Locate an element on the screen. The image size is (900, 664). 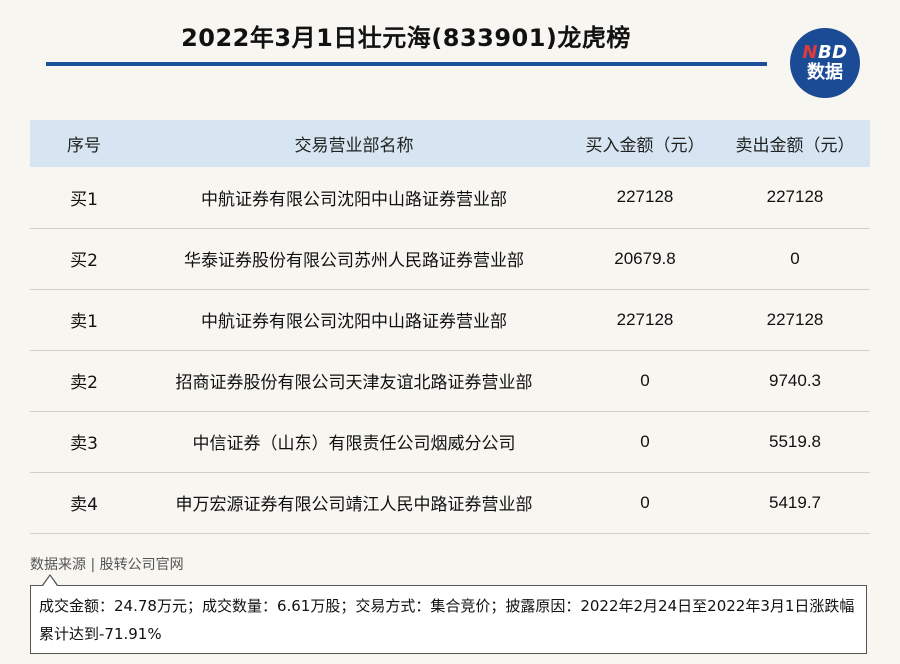
row-branch: 申万宏源证券有限公司靖江人民中路证券营业部 is located at coordinates (354, 505).